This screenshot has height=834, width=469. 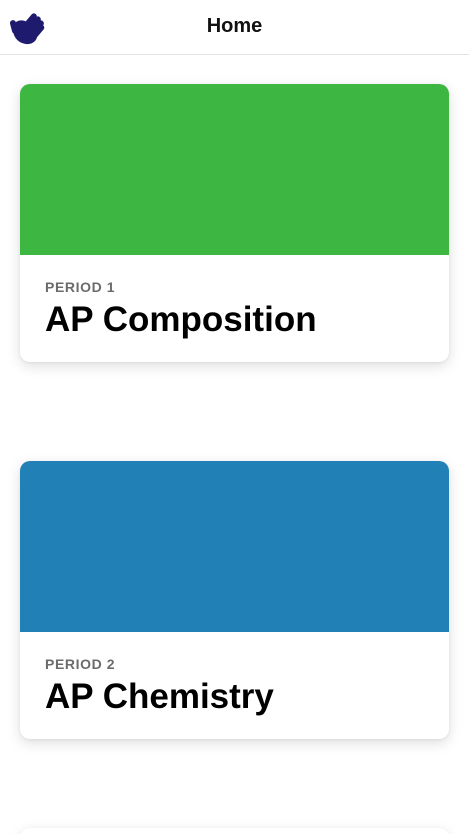 What do you see at coordinates (234, 831) in the screenshot?
I see `class-card-partial` at bounding box center [234, 831].